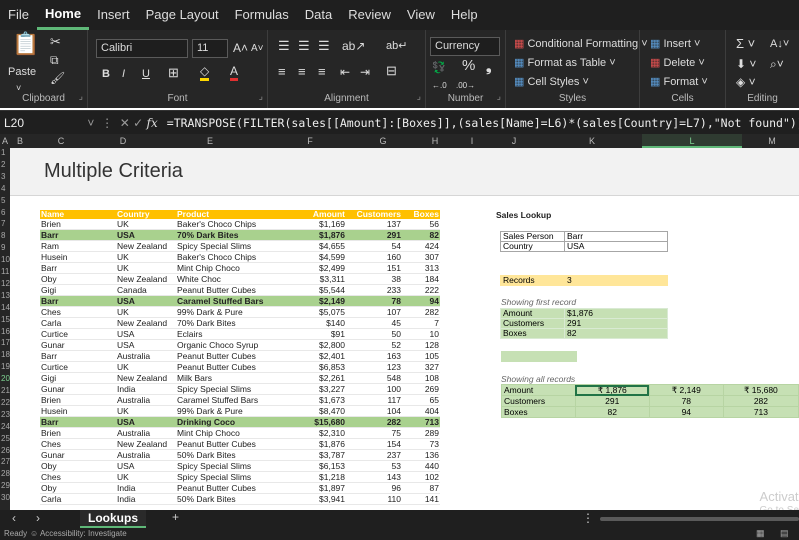 This screenshot has width=799, height=540. Describe the element at coordinates (5, 236) in the screenshot. I see `row-header-8: 8` at that location.